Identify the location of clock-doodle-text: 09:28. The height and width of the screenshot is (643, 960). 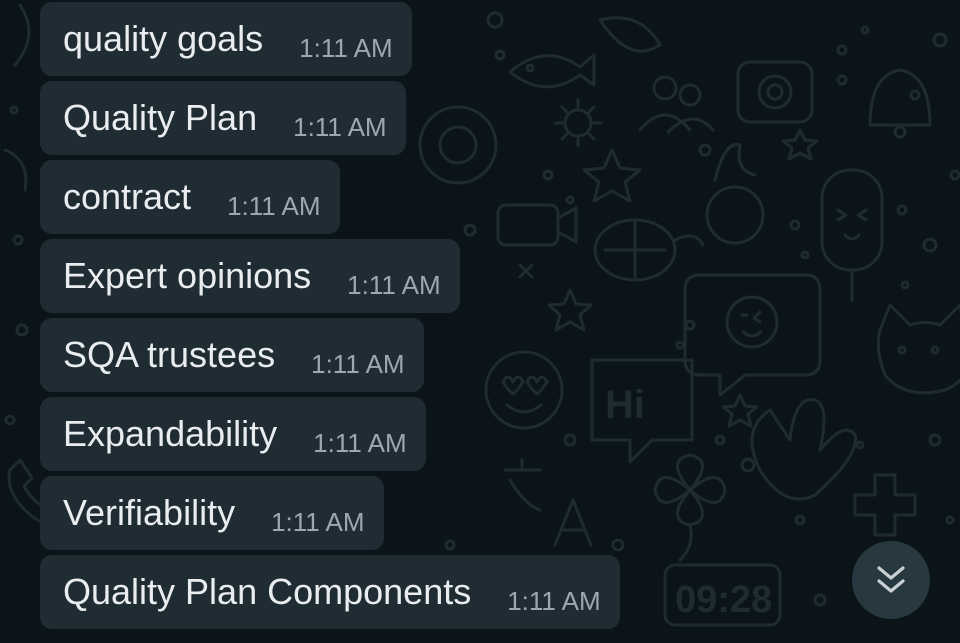
(723, 600).